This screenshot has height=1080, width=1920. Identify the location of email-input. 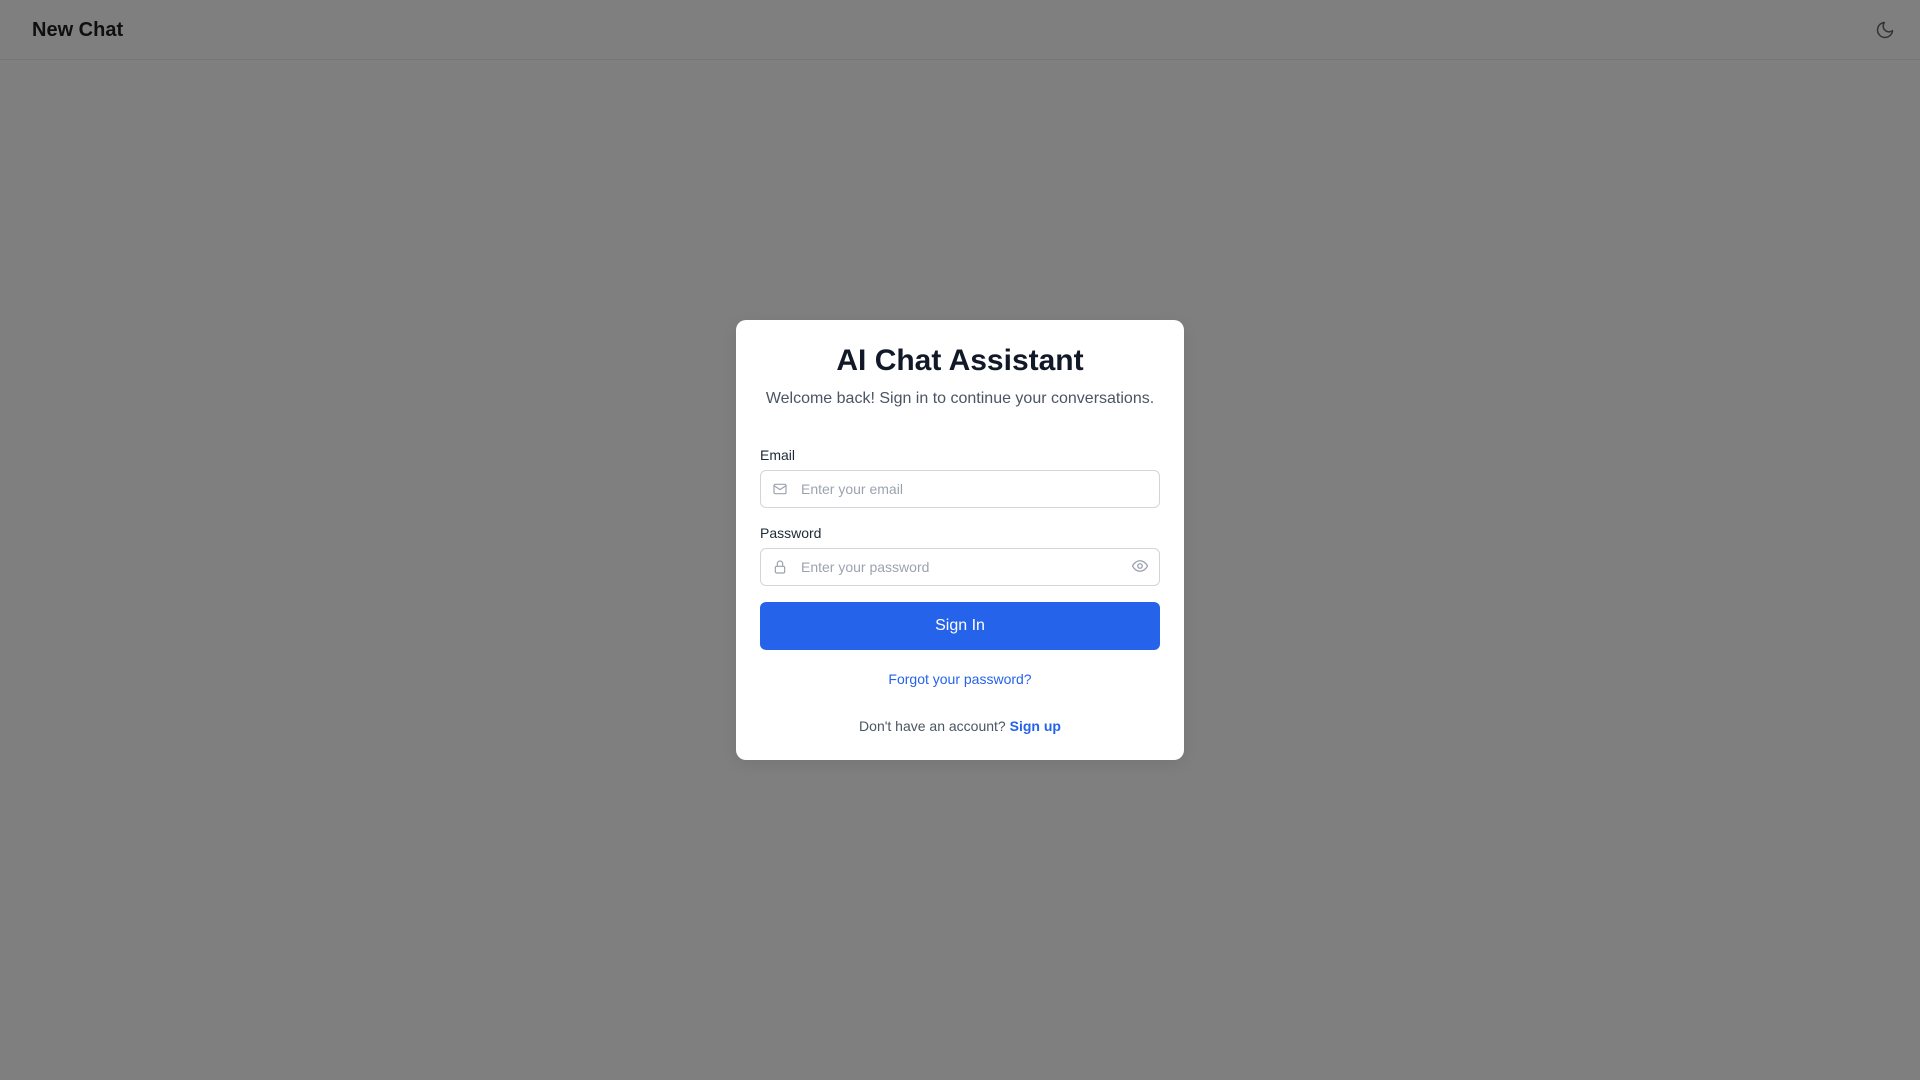
(961, 489).